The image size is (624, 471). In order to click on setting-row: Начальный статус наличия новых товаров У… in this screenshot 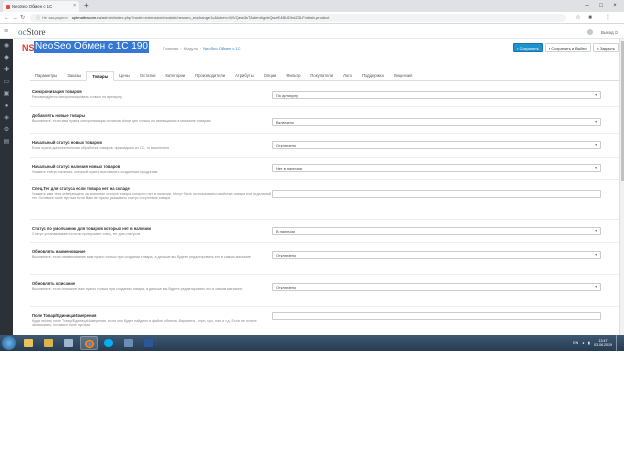, I will do `click(327, 169)`.